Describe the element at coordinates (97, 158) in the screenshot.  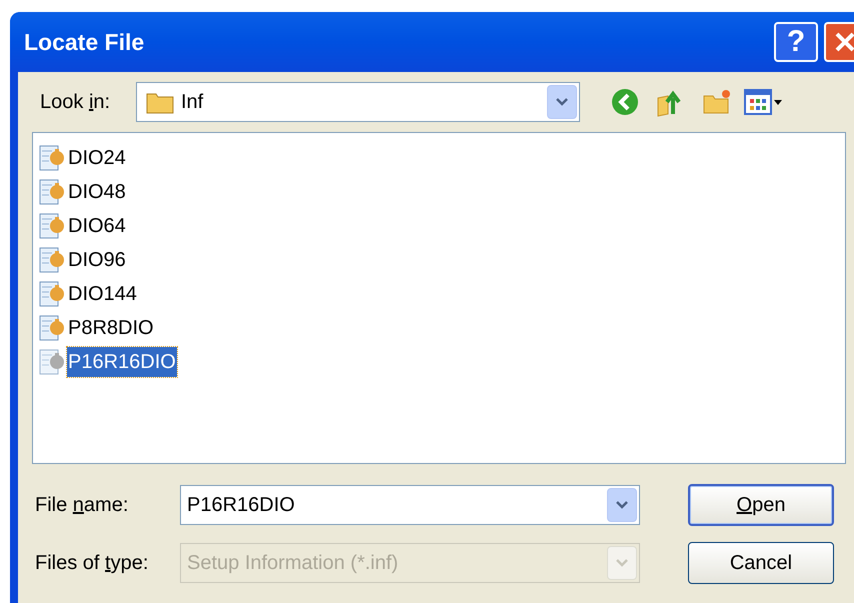
I see `file-name: DIO24` at that location.